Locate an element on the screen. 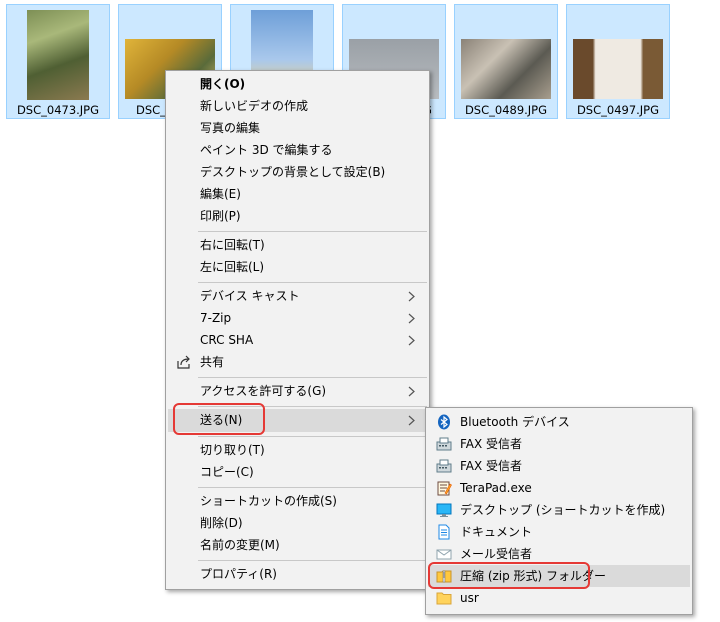 This screenshot has height=622, width=720. menu-item-delete: 削除(D) is located at coordinates (297, 523).